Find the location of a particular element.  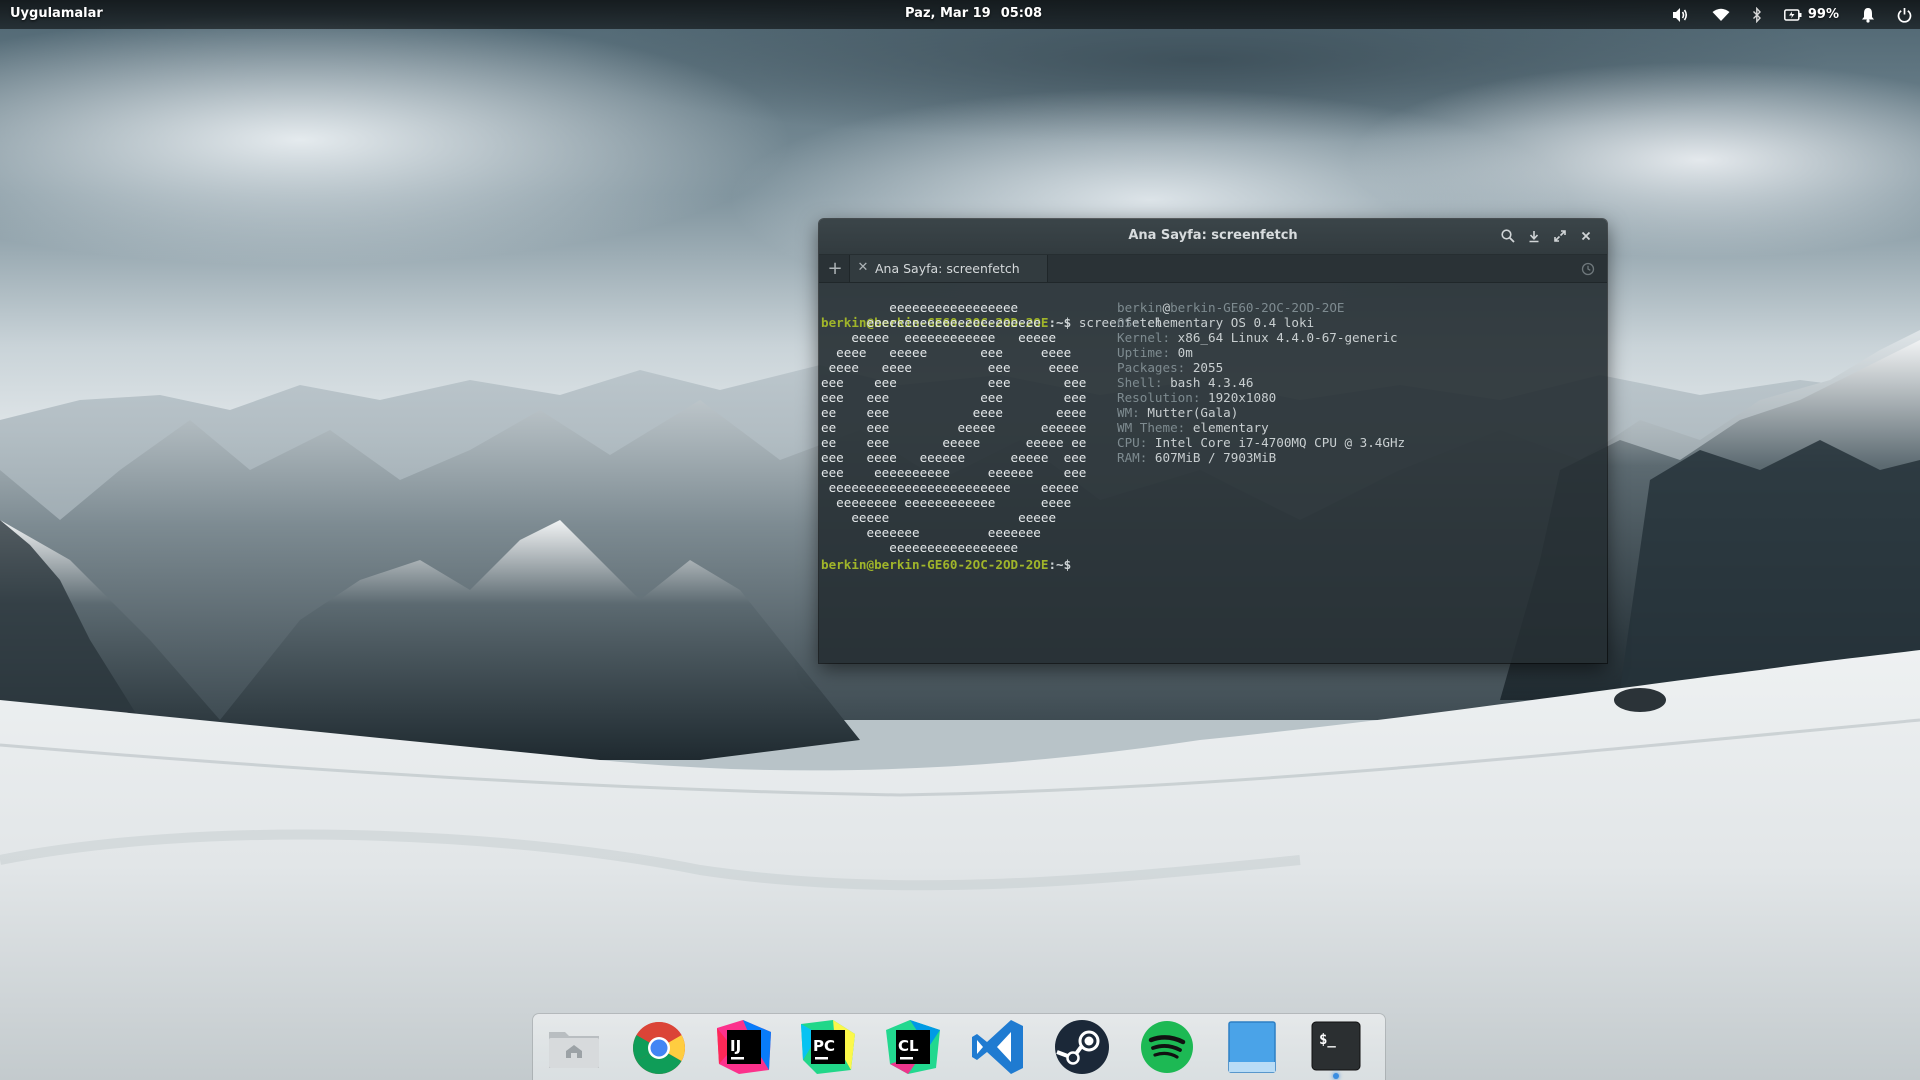

bluetooth-icon is located at coordinates (1756, 14).